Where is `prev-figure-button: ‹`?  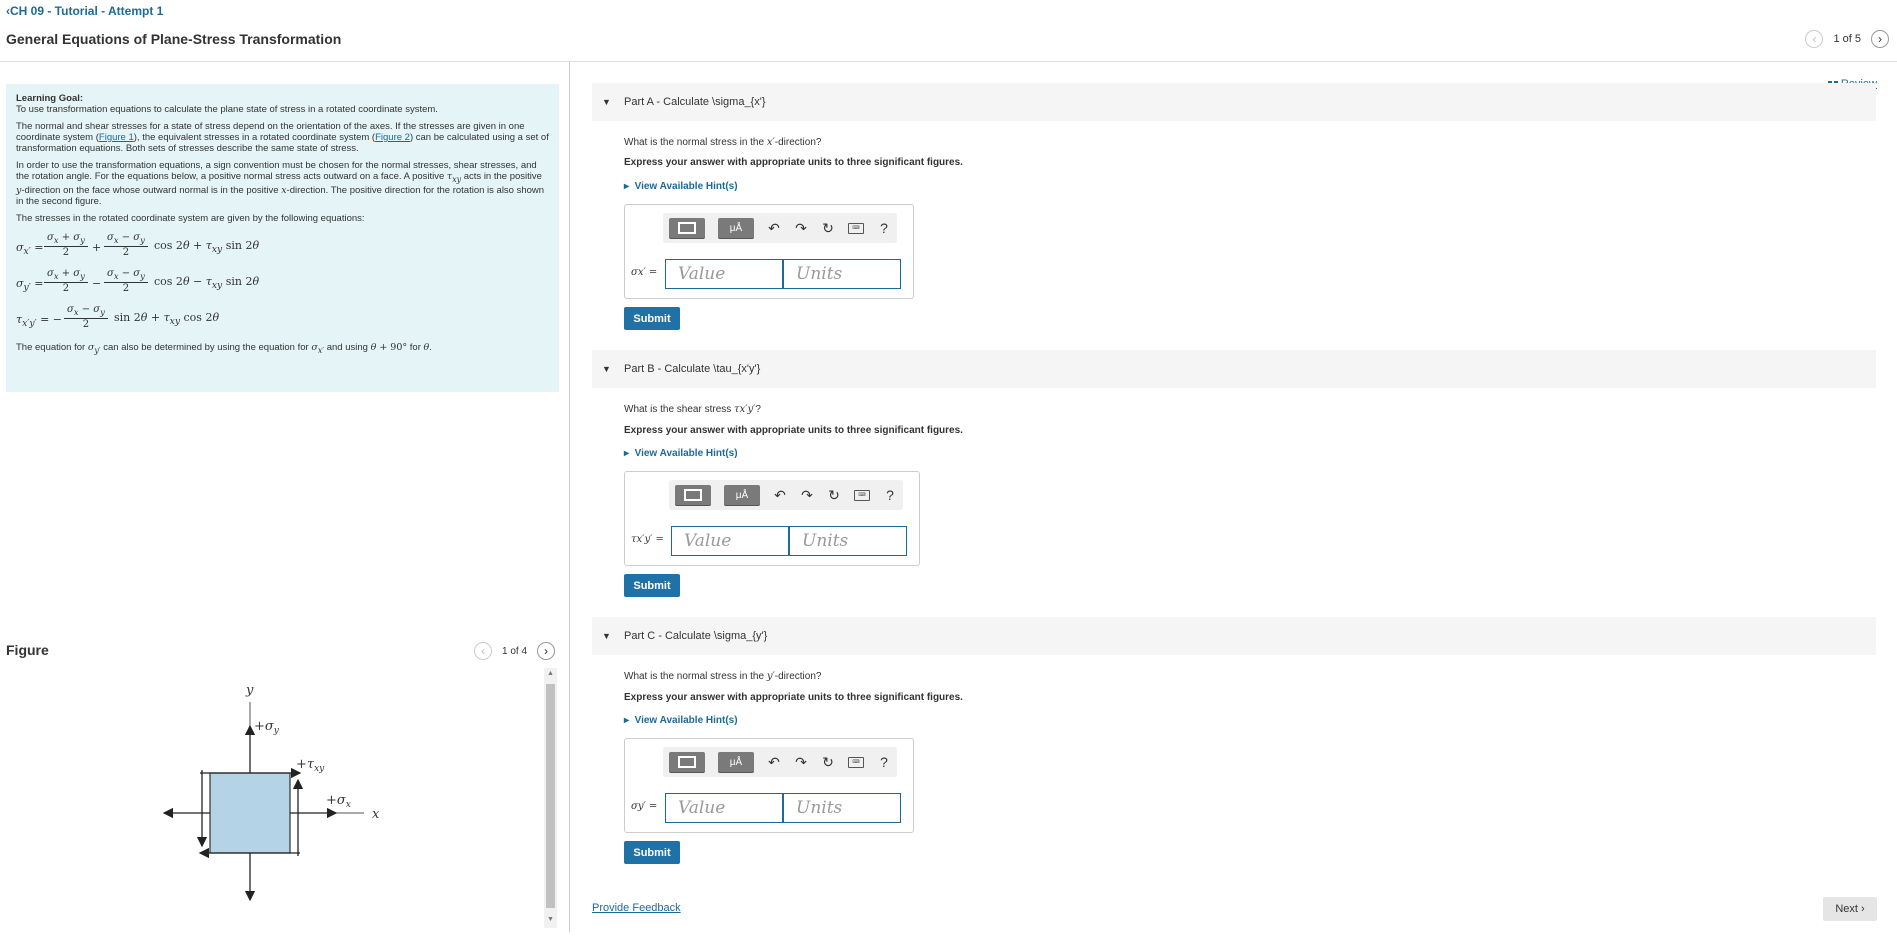 prev-figure-button: ‹ is located at coordinates (483, 651).